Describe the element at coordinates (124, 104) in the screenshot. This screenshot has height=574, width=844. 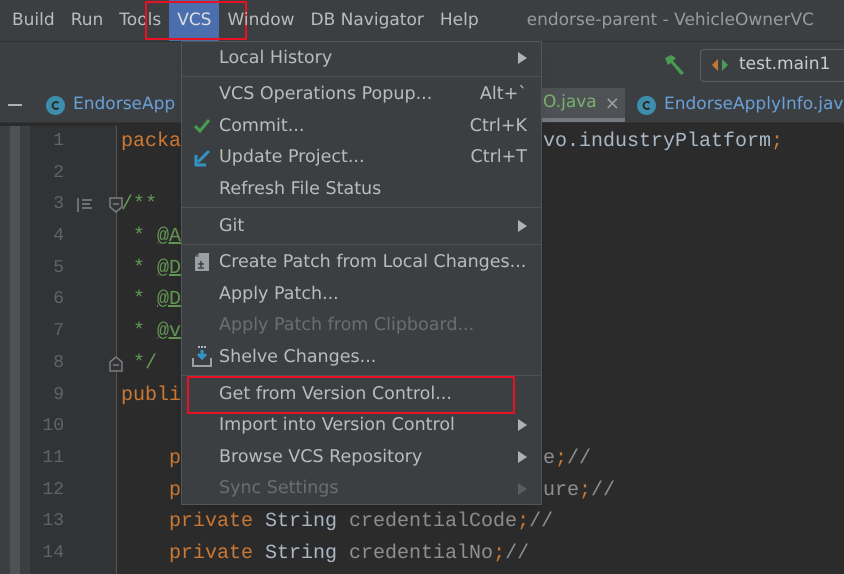
I see `tab-label: EndorseApp` at that location.